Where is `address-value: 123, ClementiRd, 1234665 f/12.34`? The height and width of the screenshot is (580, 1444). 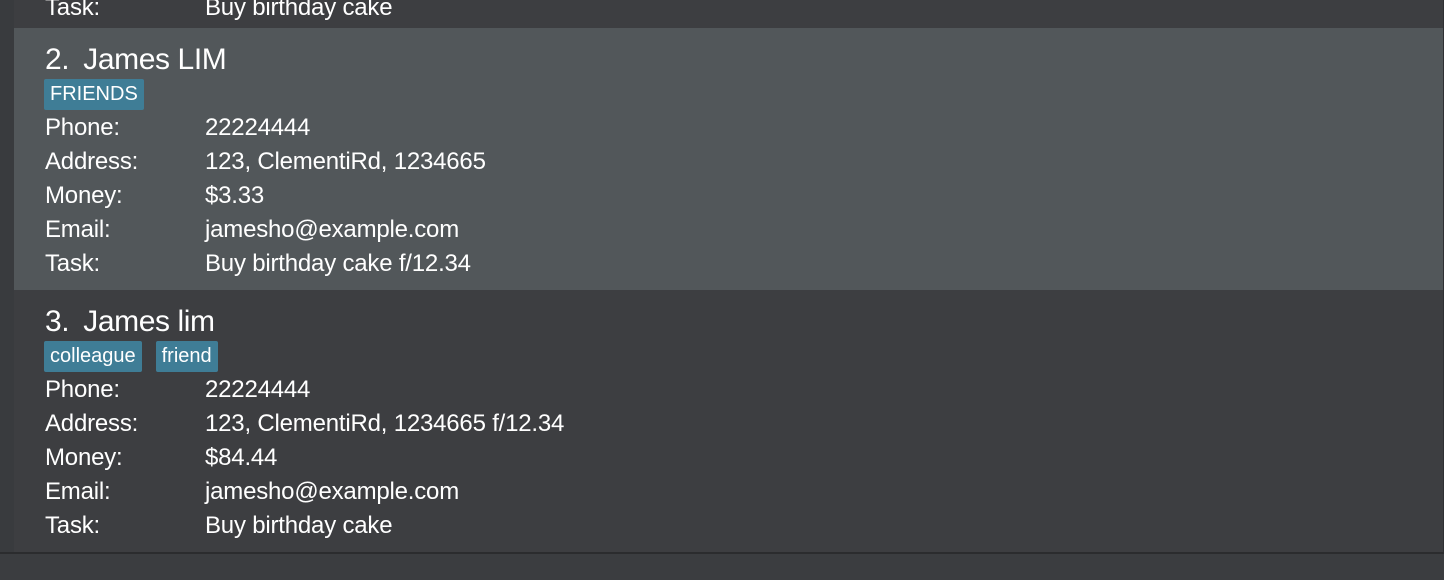 address-value: 123, ClementiRd, 1234665 f/12.34 is located at coordinates (385, 423).